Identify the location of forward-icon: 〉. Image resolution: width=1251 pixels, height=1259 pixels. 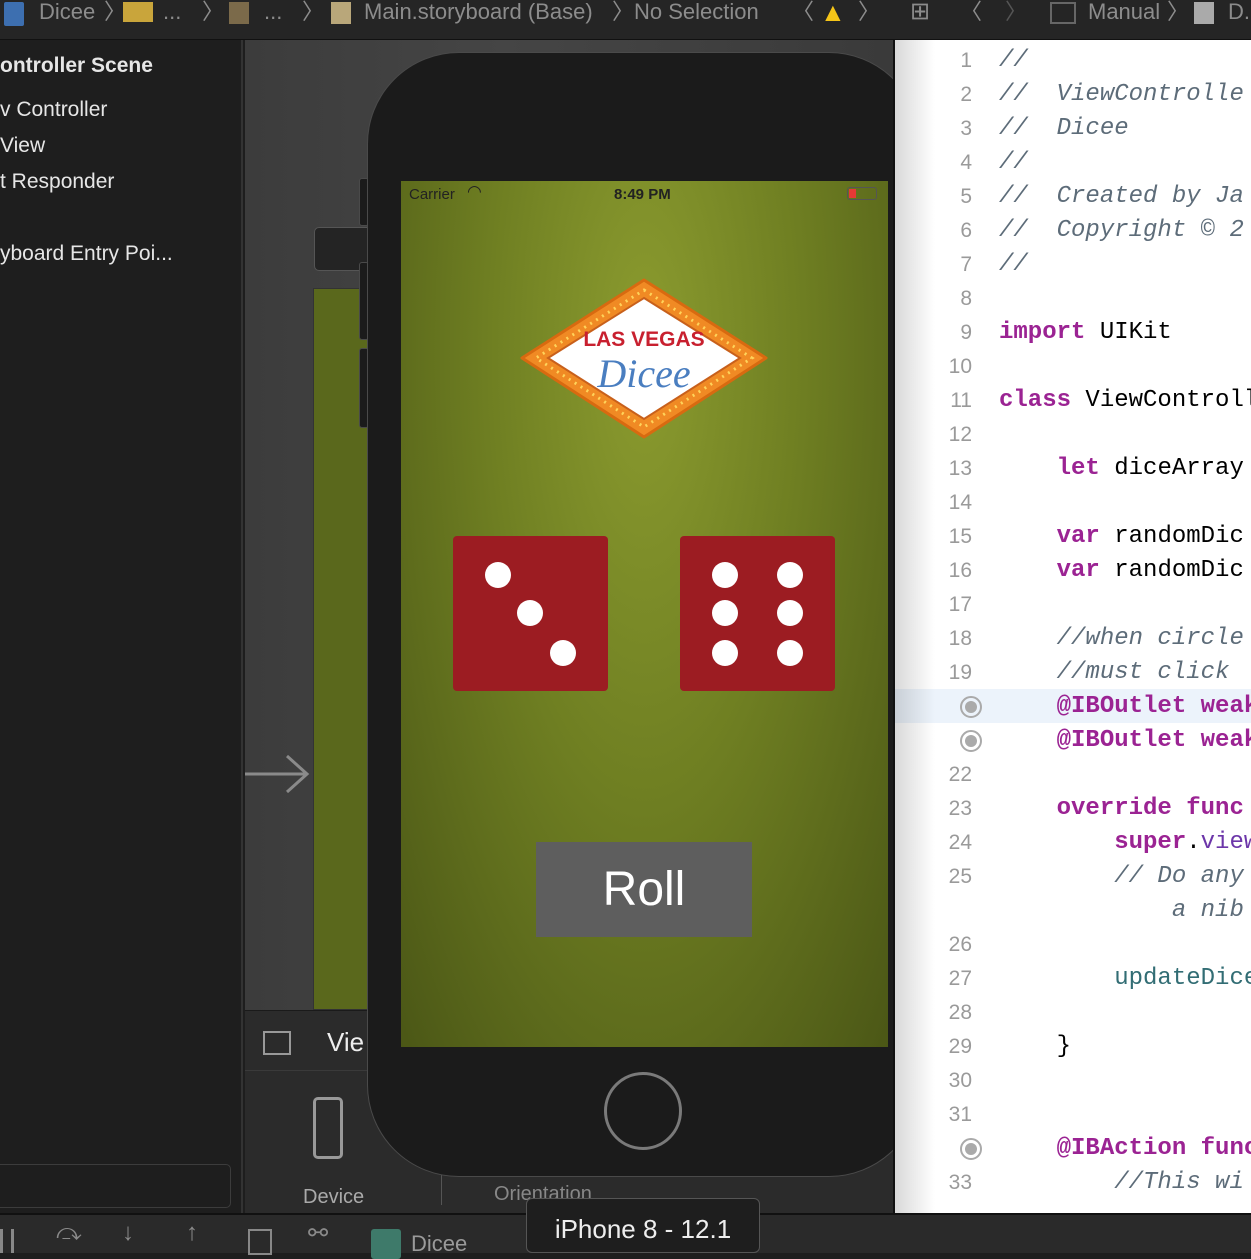
(1016, 12).